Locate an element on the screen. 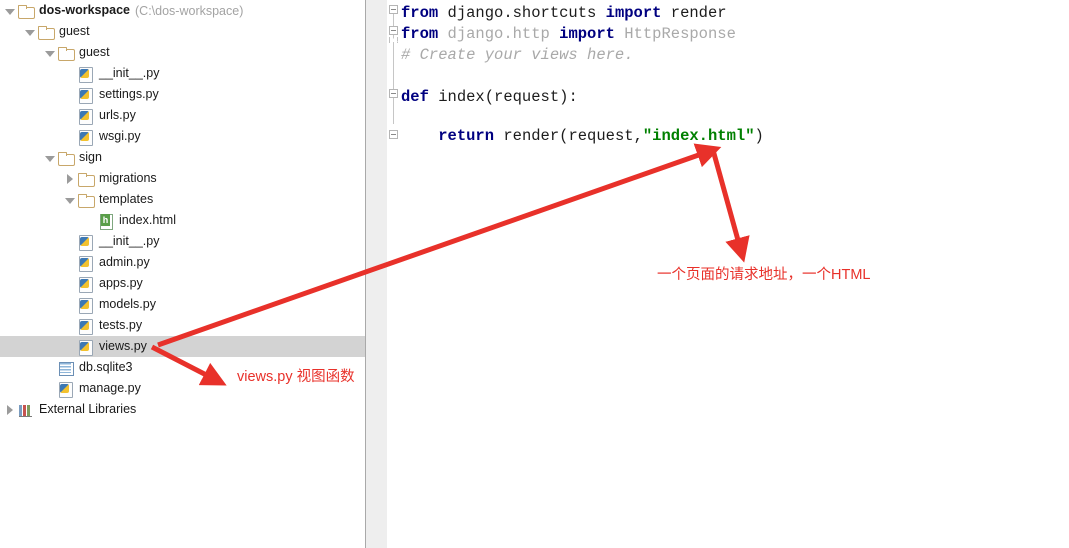 Image resolution: width=1069 pixels, height=548 pixels. fold-arrow-icon is located at coordinates (393, 40).